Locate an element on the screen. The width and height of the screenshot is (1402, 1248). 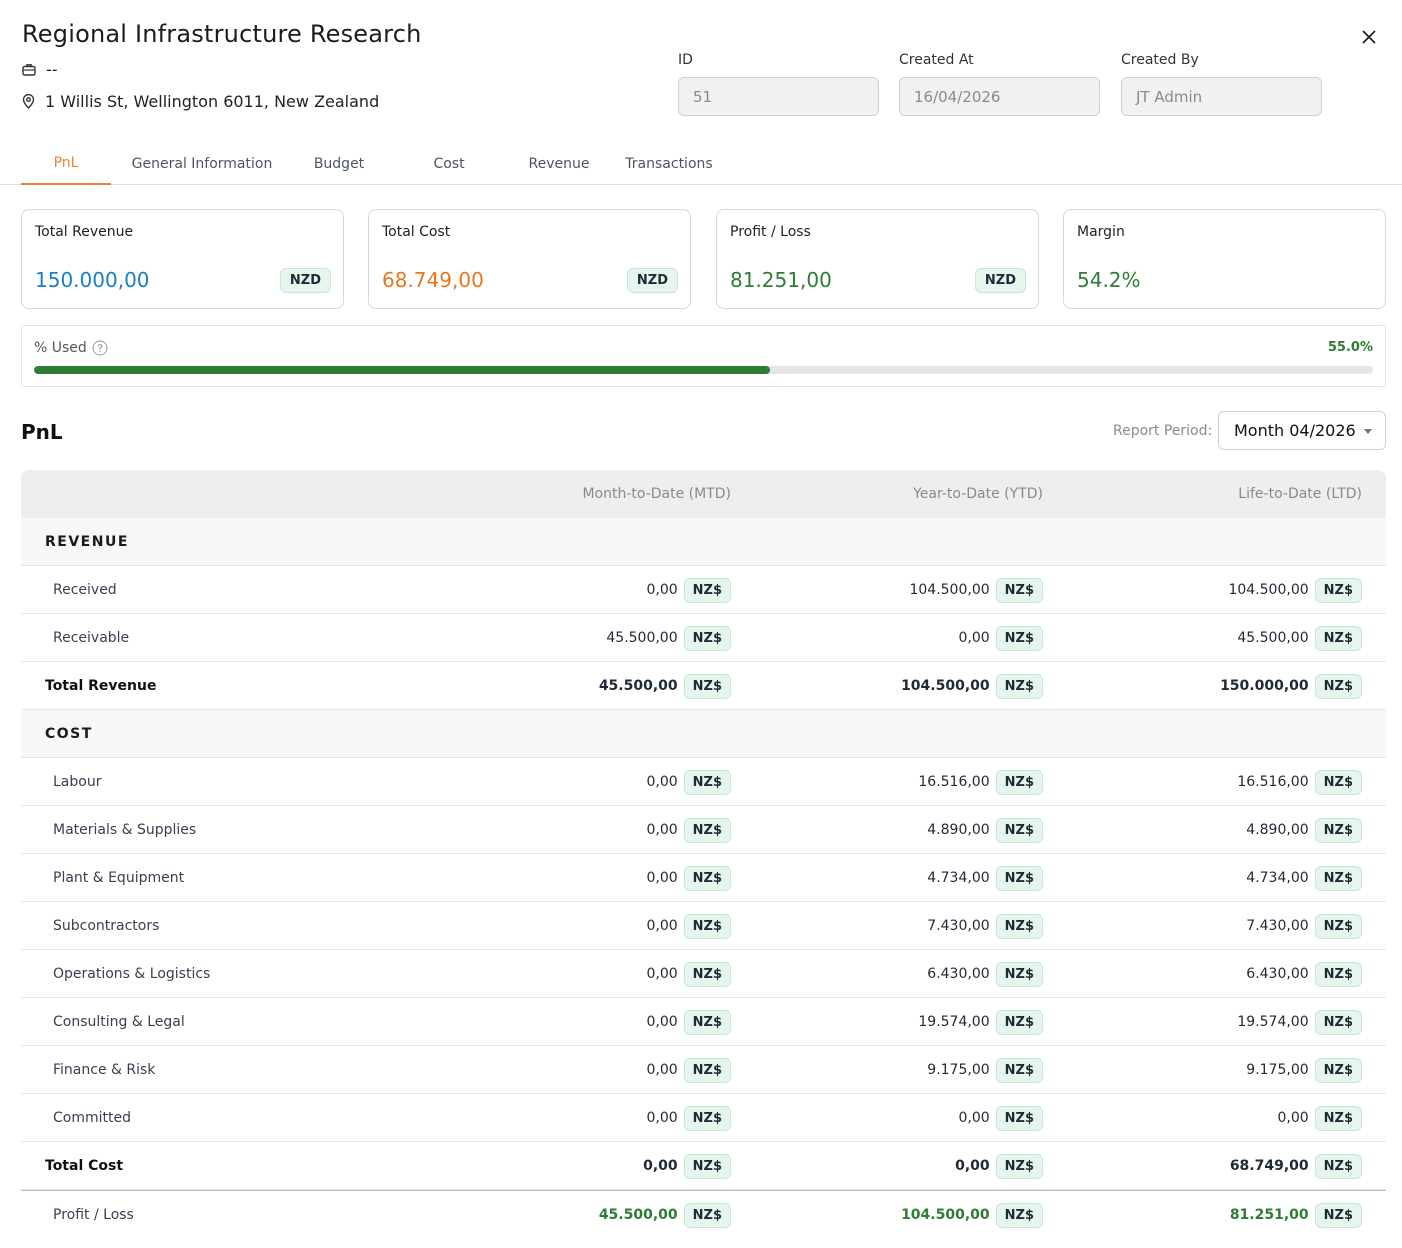
profit-loss-card: Profit / Loss 81.251,00 NZD is located at coordinates (877, 259).